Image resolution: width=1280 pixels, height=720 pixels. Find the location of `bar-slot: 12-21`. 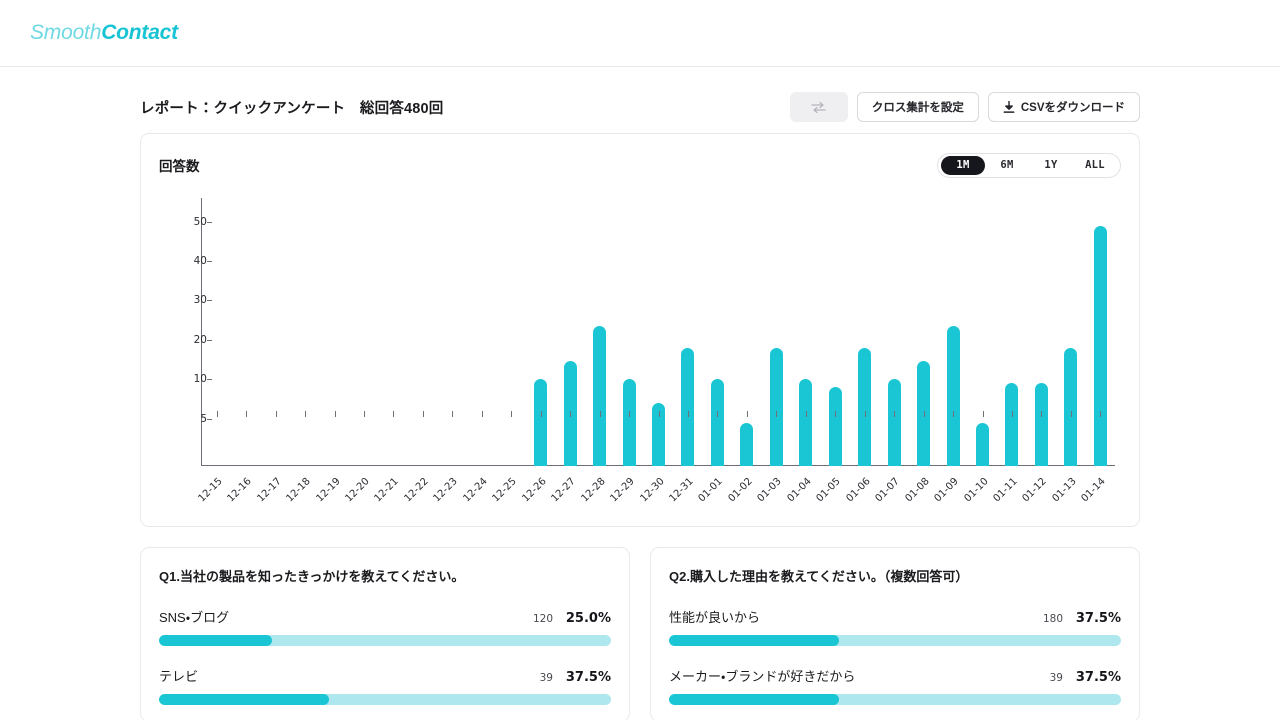

bar-slot: 12-21 is located at coordinates (390, 351).